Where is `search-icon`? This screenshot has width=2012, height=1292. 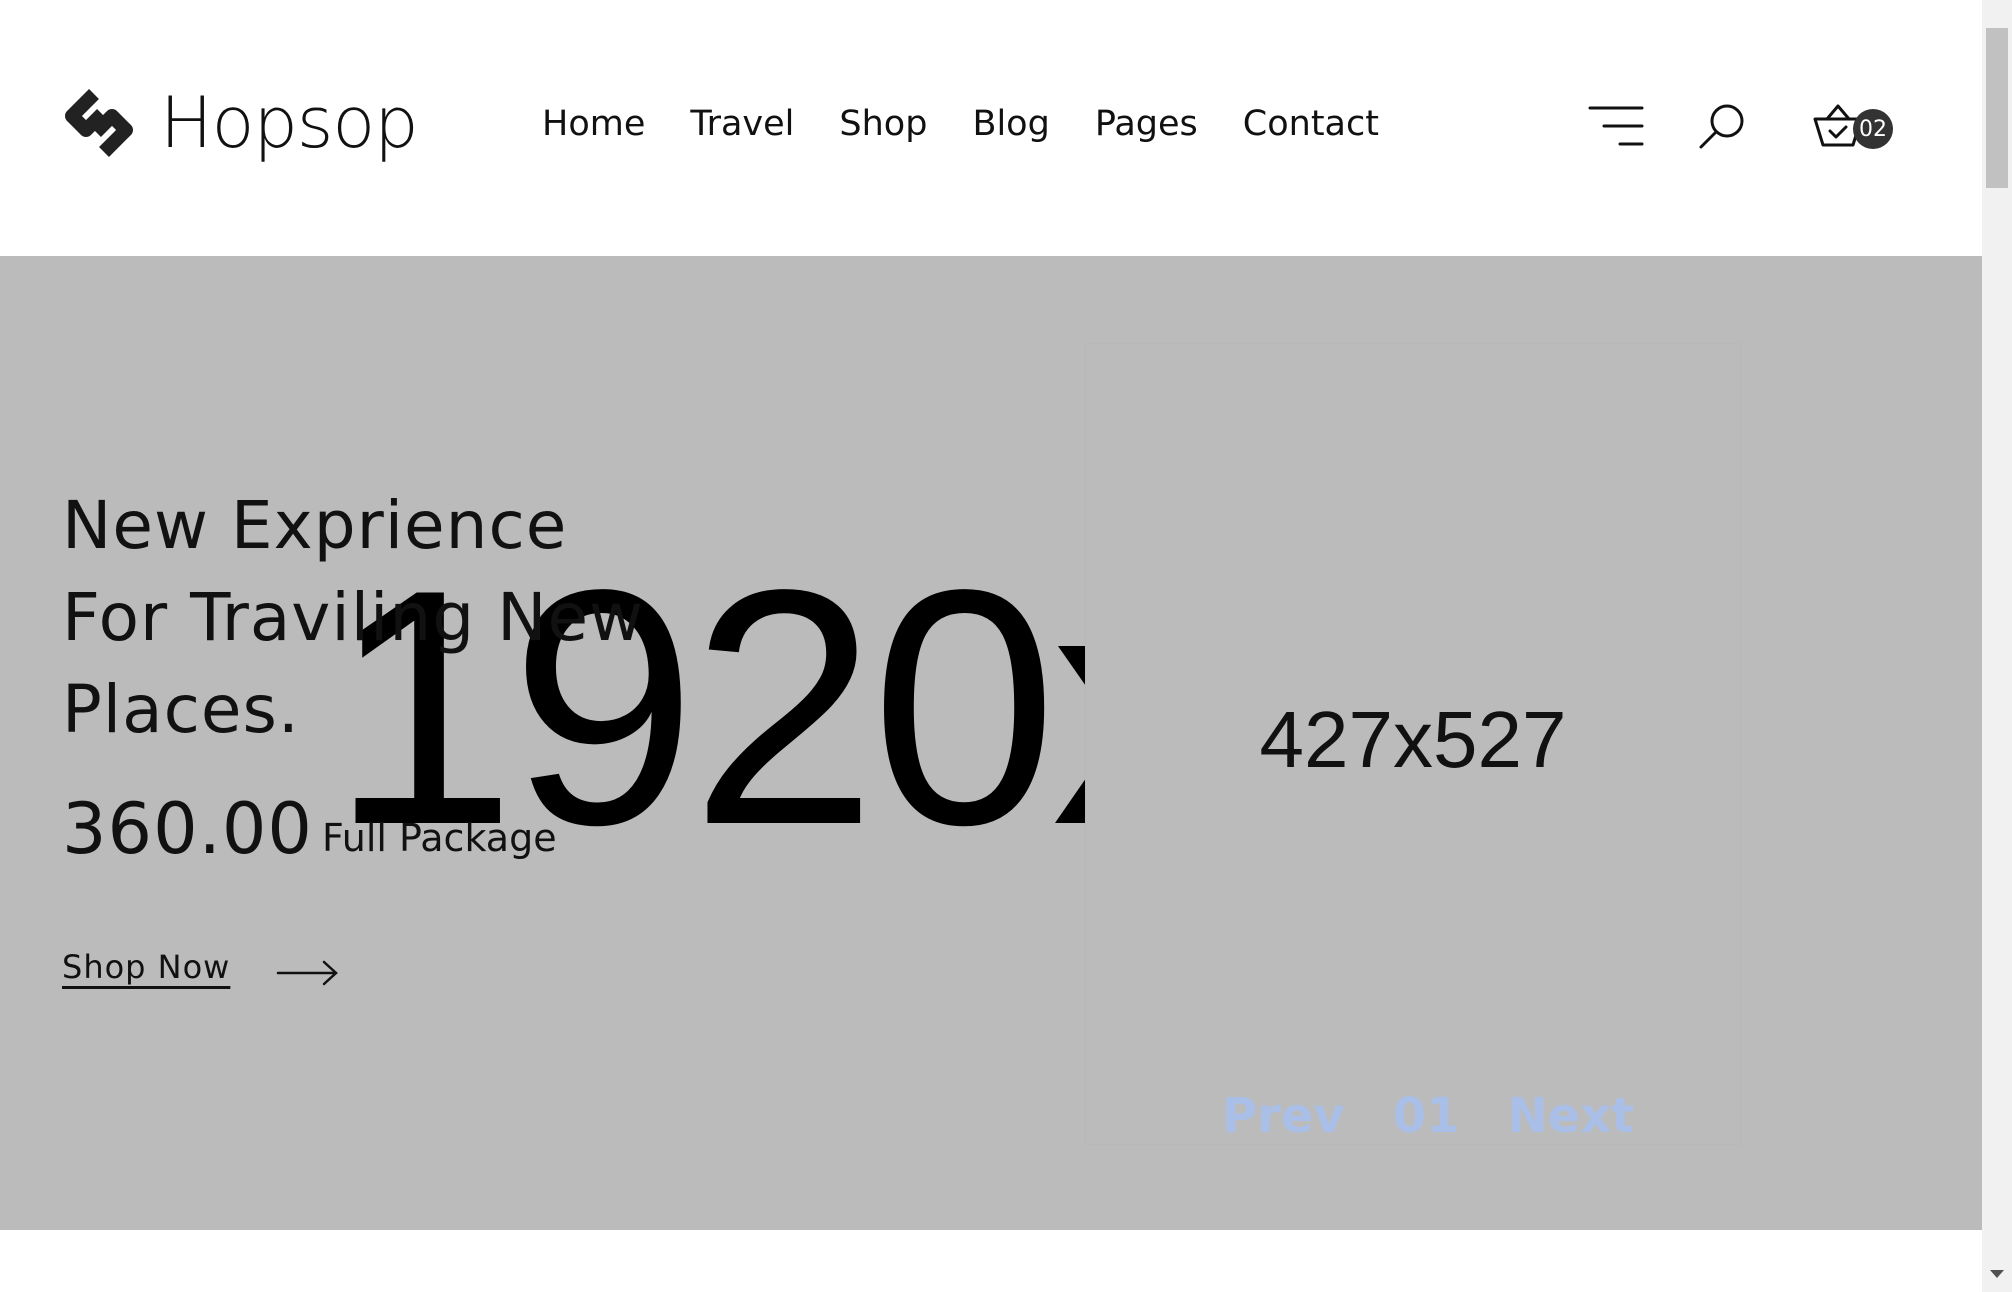 search-icon is located at coordinates (1722, 126).